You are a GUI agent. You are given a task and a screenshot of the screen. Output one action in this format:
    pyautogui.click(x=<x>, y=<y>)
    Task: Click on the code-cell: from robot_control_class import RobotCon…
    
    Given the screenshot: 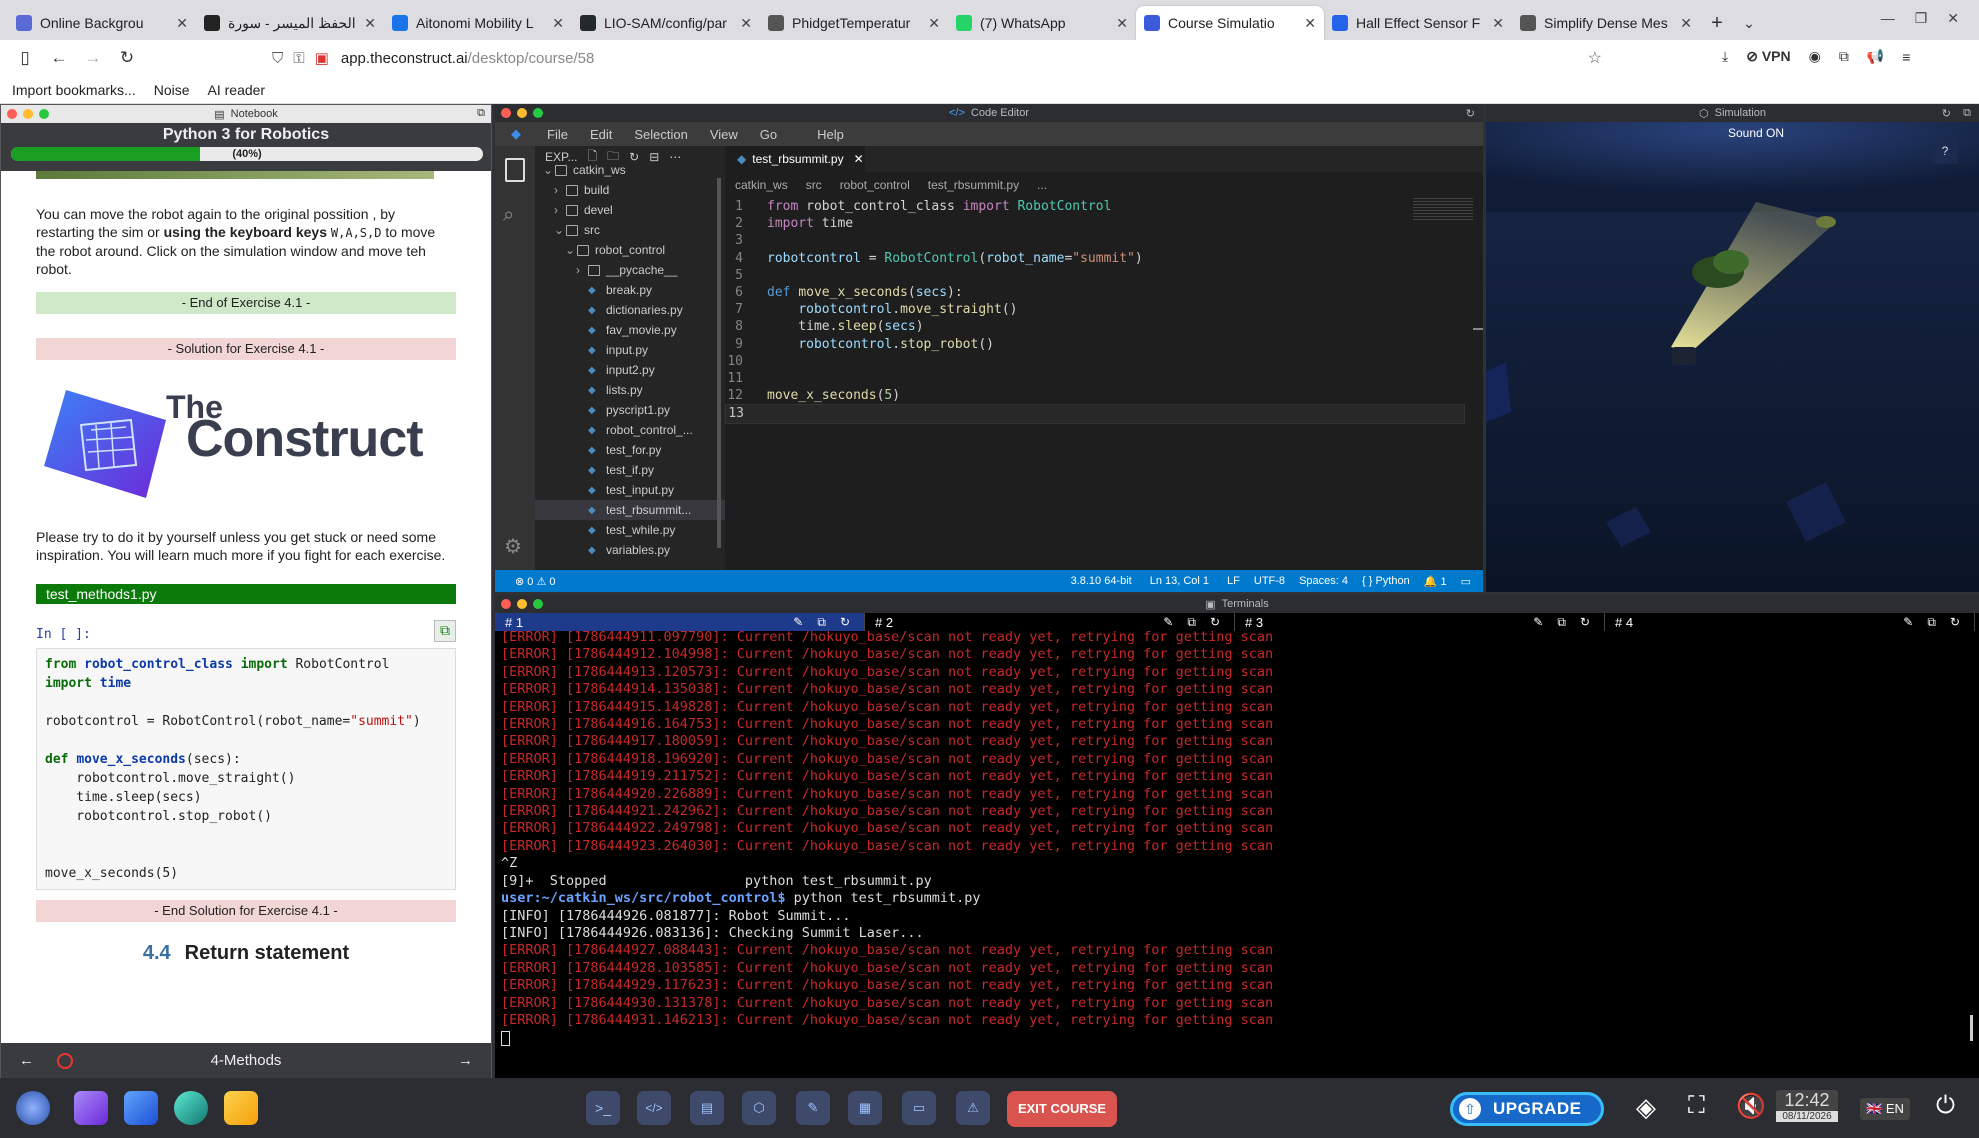 What is the action you would take?
    pyautogui.click(x=246, y=769)
    